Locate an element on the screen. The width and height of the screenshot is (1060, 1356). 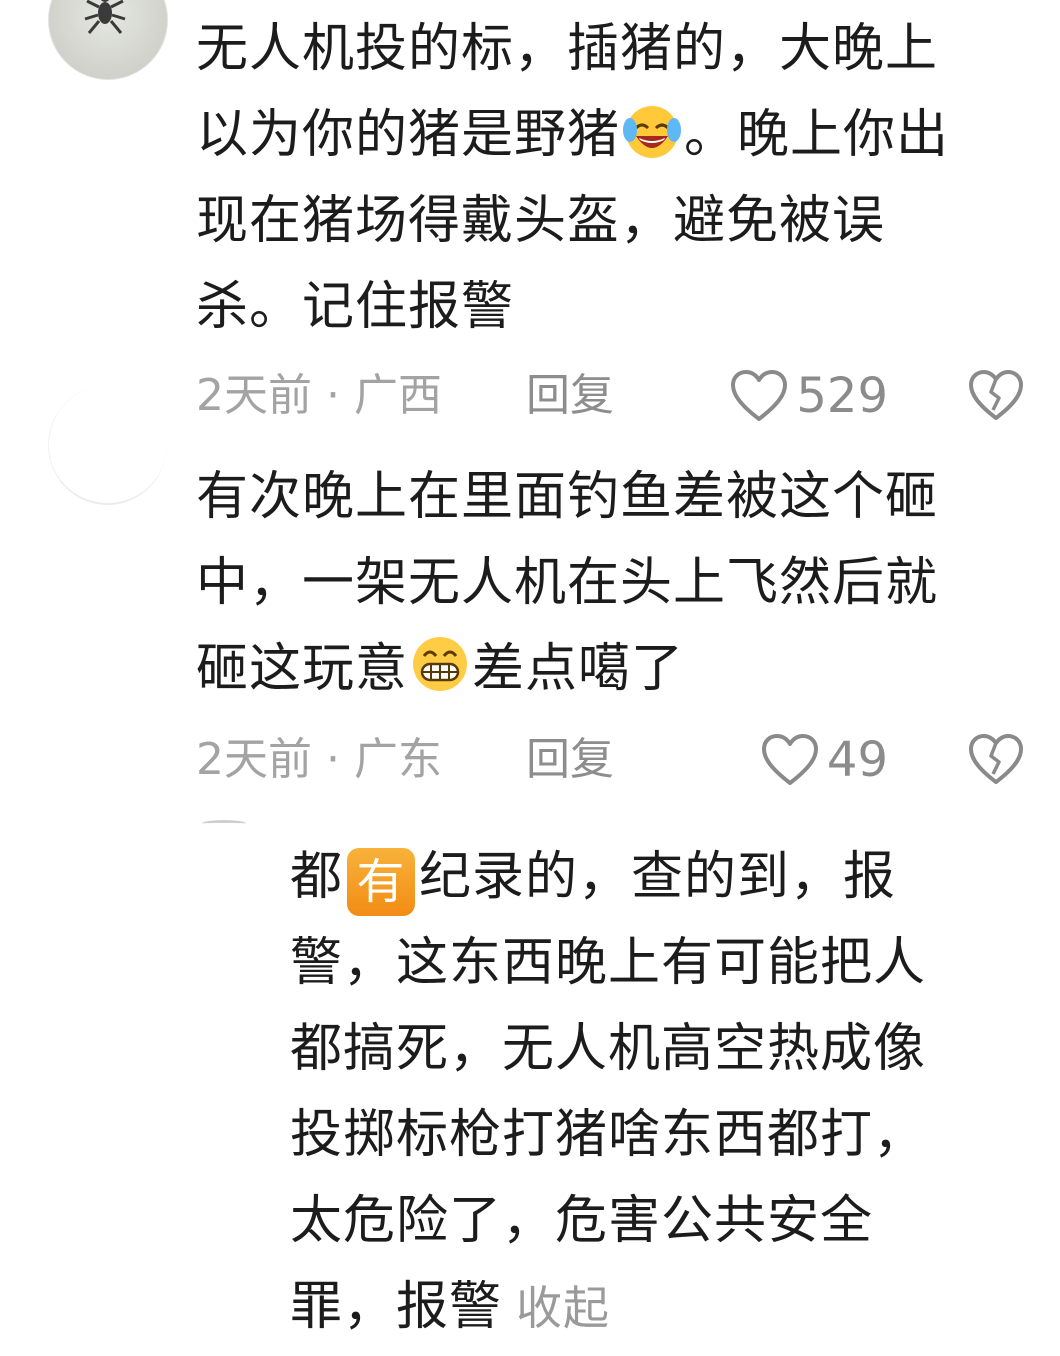
reply-text: 都 is located at coordinates (317, 877).